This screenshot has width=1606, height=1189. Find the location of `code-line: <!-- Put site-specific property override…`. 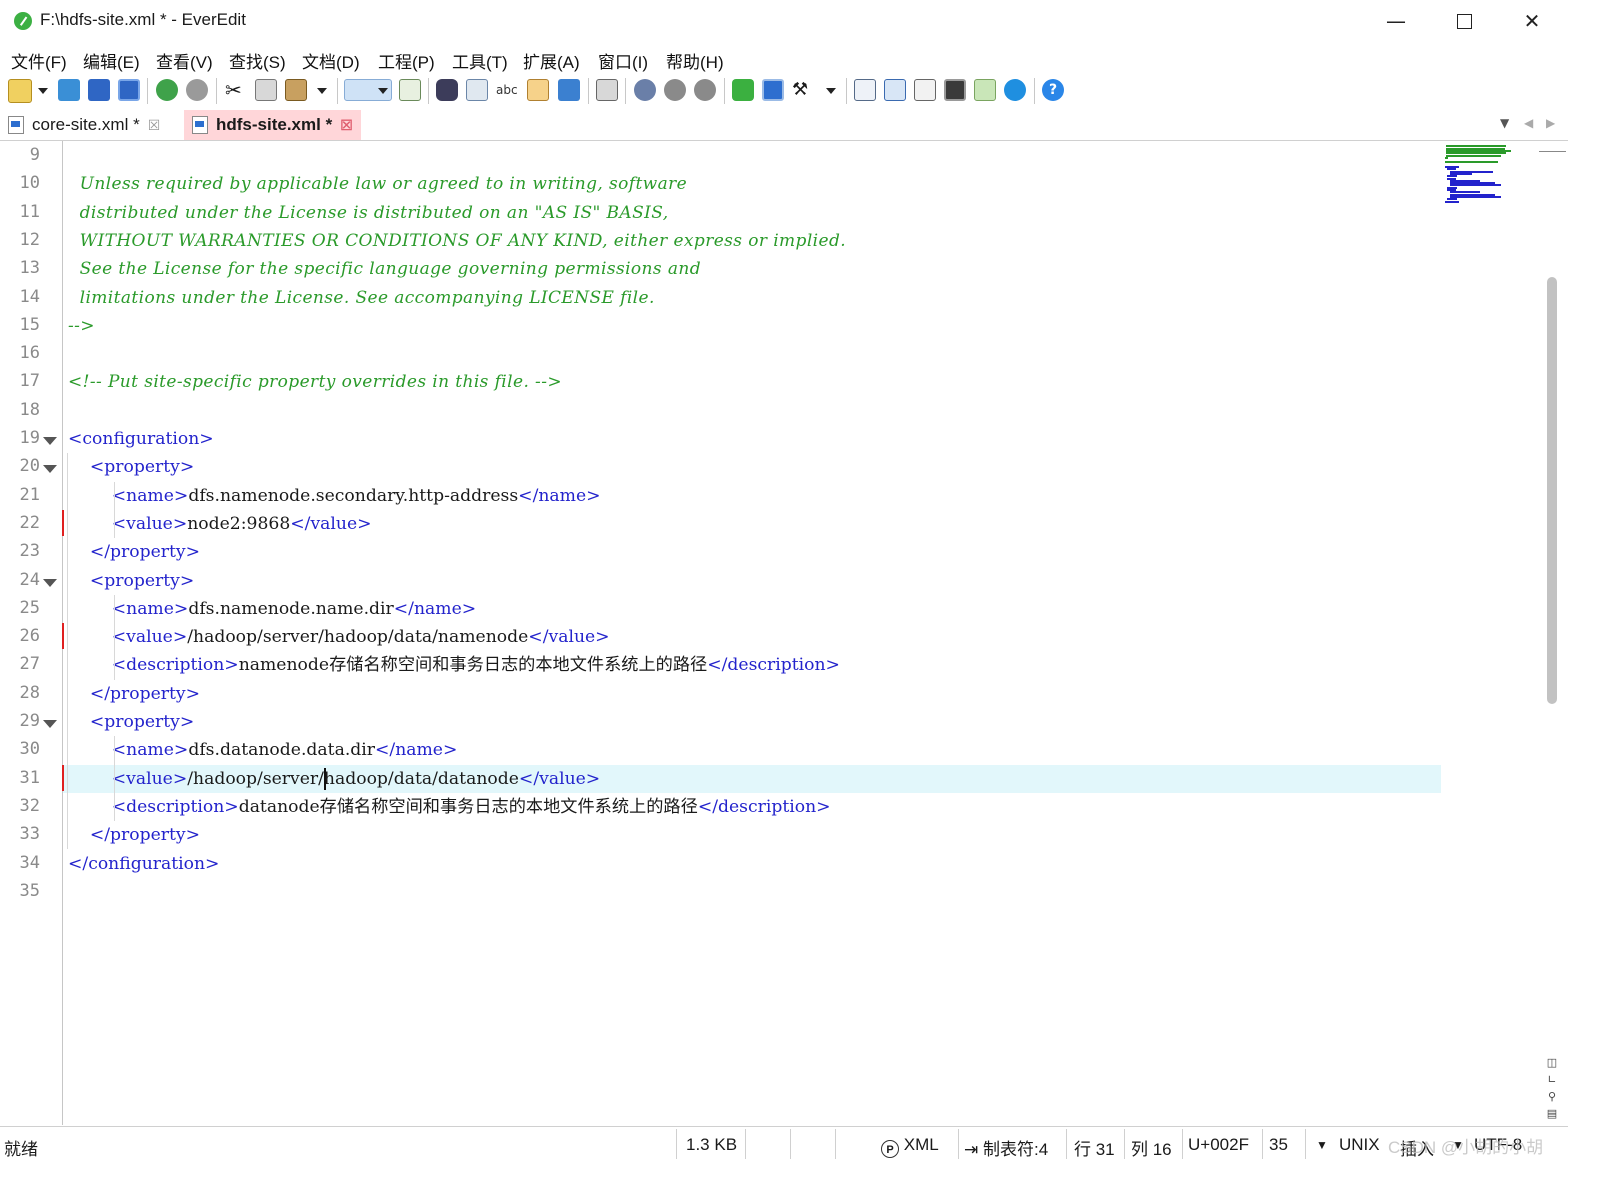

code-line: <!-- Put site-specific property override… is located at coordinates (315, 382).